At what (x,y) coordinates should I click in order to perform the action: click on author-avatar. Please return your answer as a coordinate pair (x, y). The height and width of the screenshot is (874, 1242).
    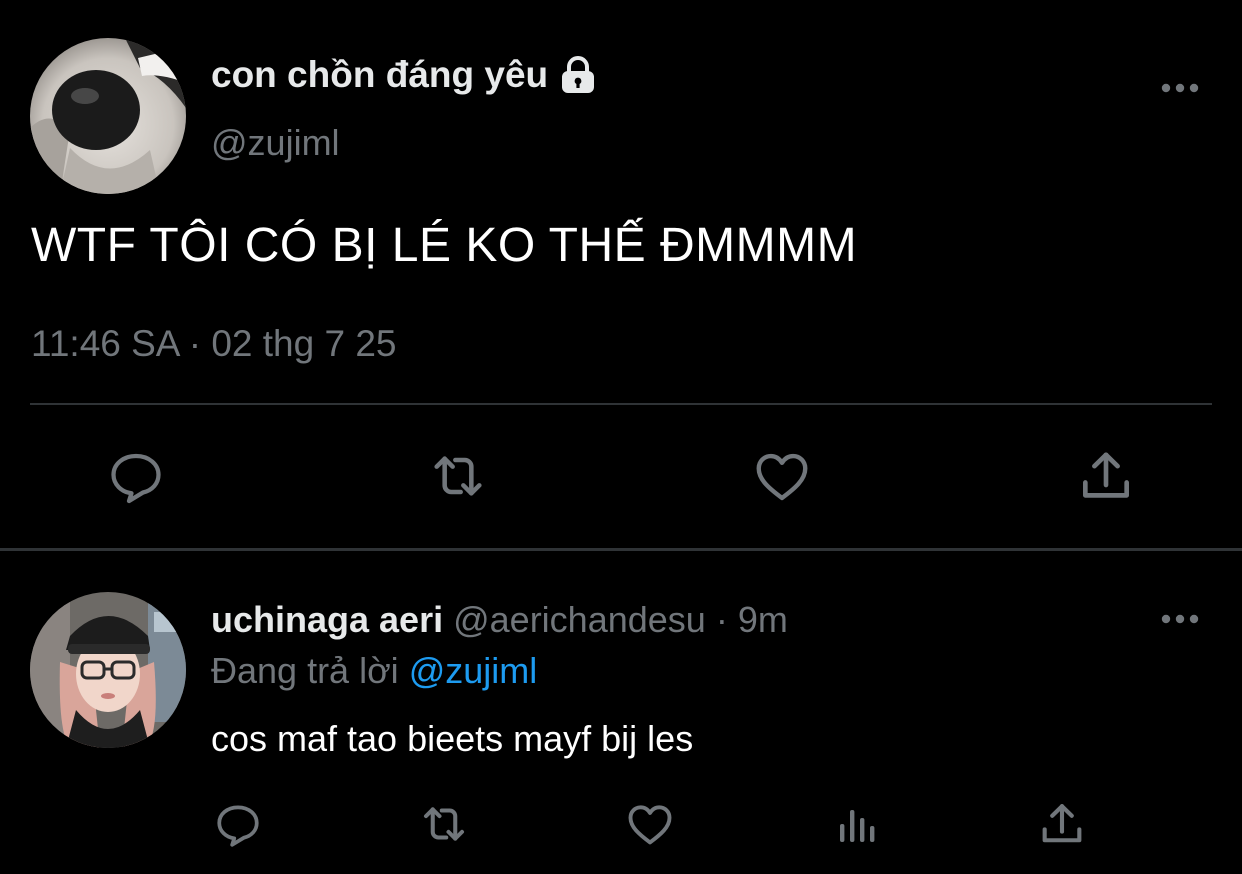
    Looking at the image, I should click on (108, 116).